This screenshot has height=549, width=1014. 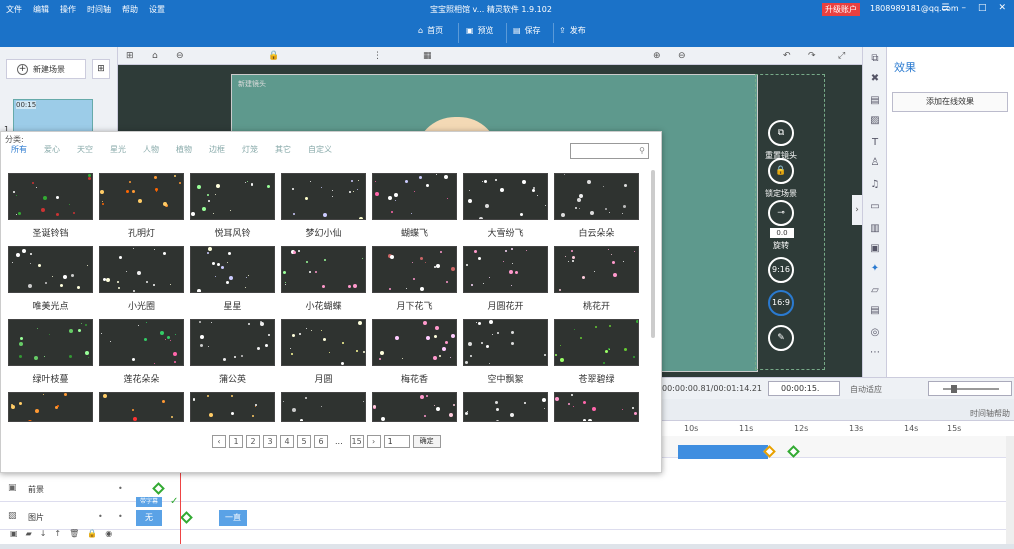 I want to click on effect-item: 小花蝴蝶, so click(x=323, y=281).